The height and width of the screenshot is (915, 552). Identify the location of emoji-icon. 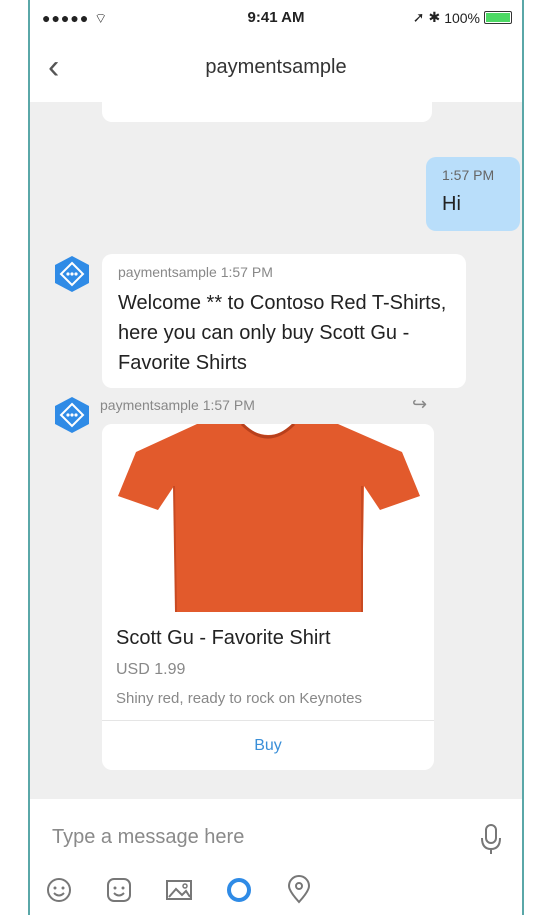
(59, 890).